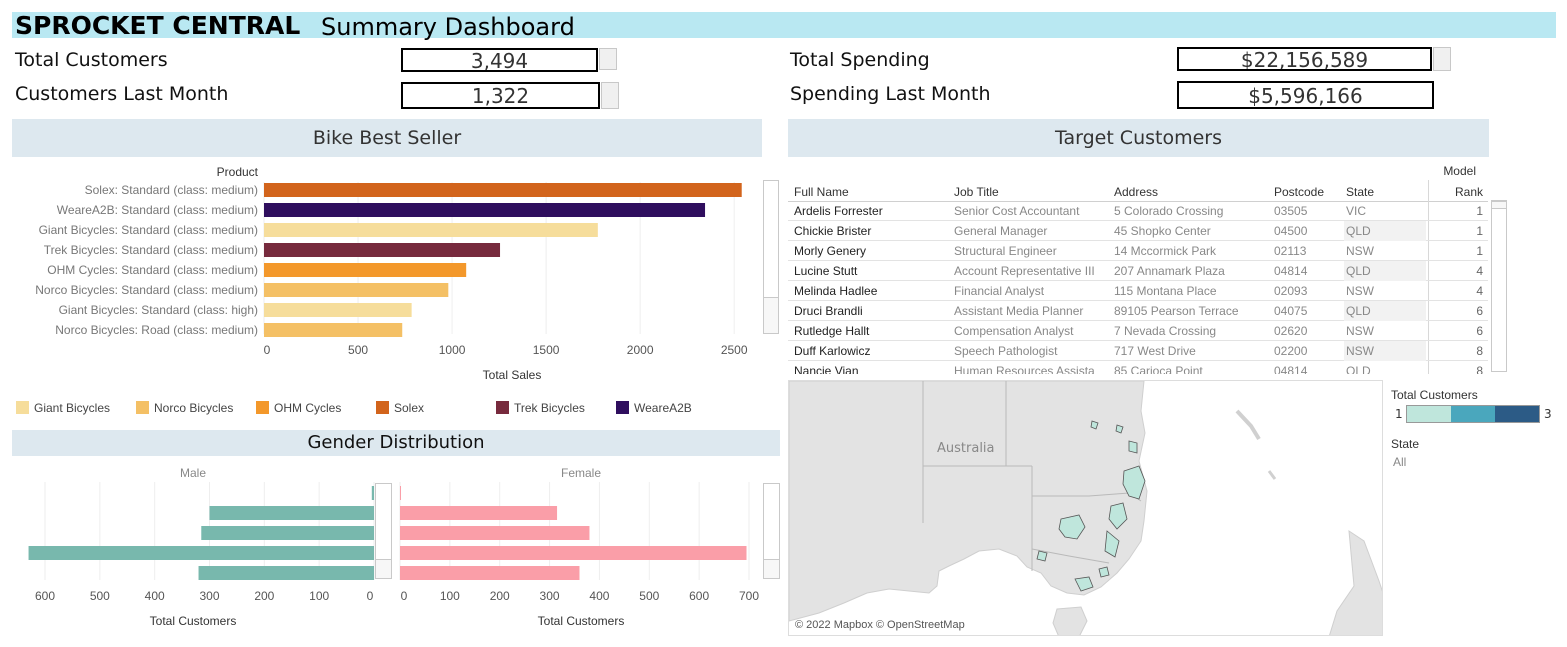 This screenshot has width=1567, height=647. What do you see at coordinates (663, 408) in the screenshot?
I see `legend-label: WeareA2B` at bounding box center [663, 408].